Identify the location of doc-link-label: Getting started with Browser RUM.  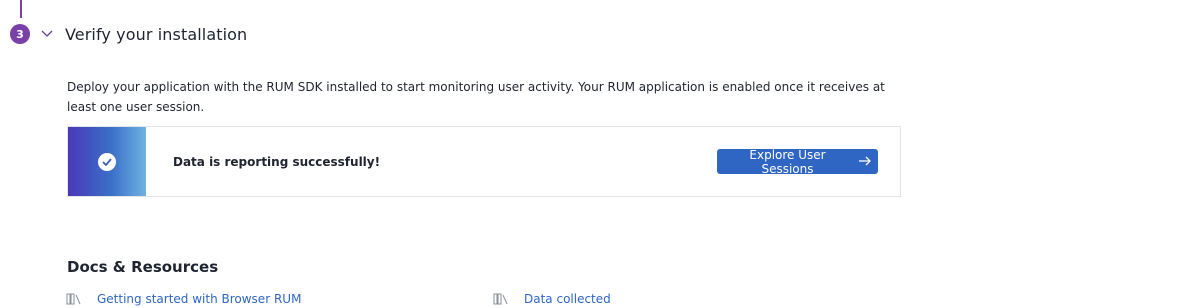
(199, 299).